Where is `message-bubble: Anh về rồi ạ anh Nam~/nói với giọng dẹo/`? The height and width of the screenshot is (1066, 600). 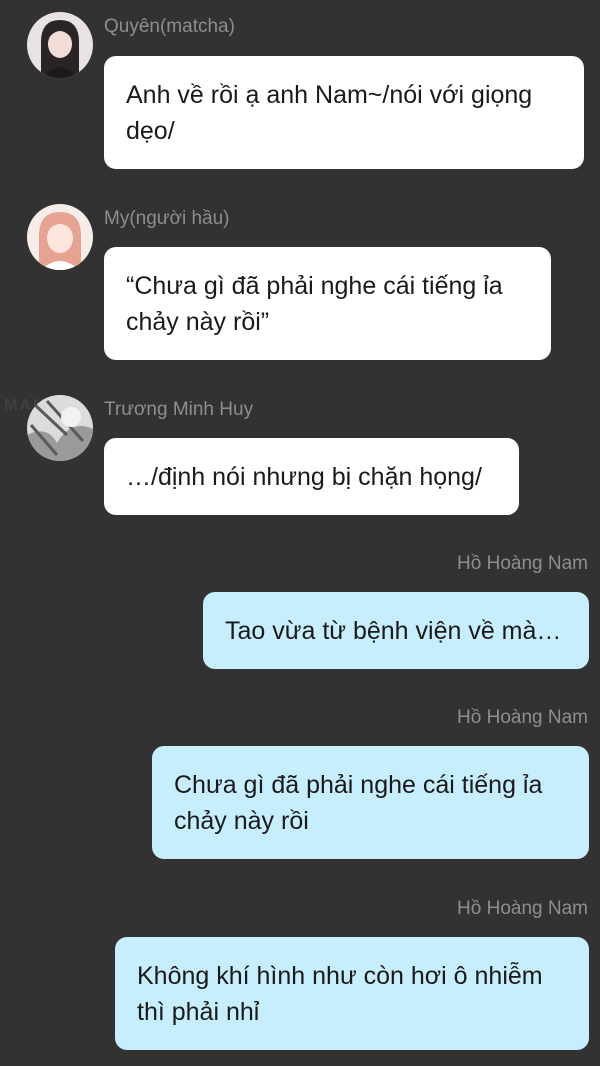
message-bubble: Anh về rồi ạ anh Nam~/nói với giọng dẹo/ is located at coordinates (344, 112).